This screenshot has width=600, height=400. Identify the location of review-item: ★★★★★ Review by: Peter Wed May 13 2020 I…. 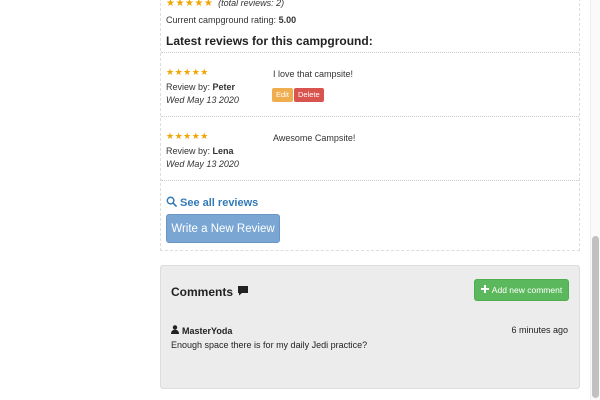
(370, 84).